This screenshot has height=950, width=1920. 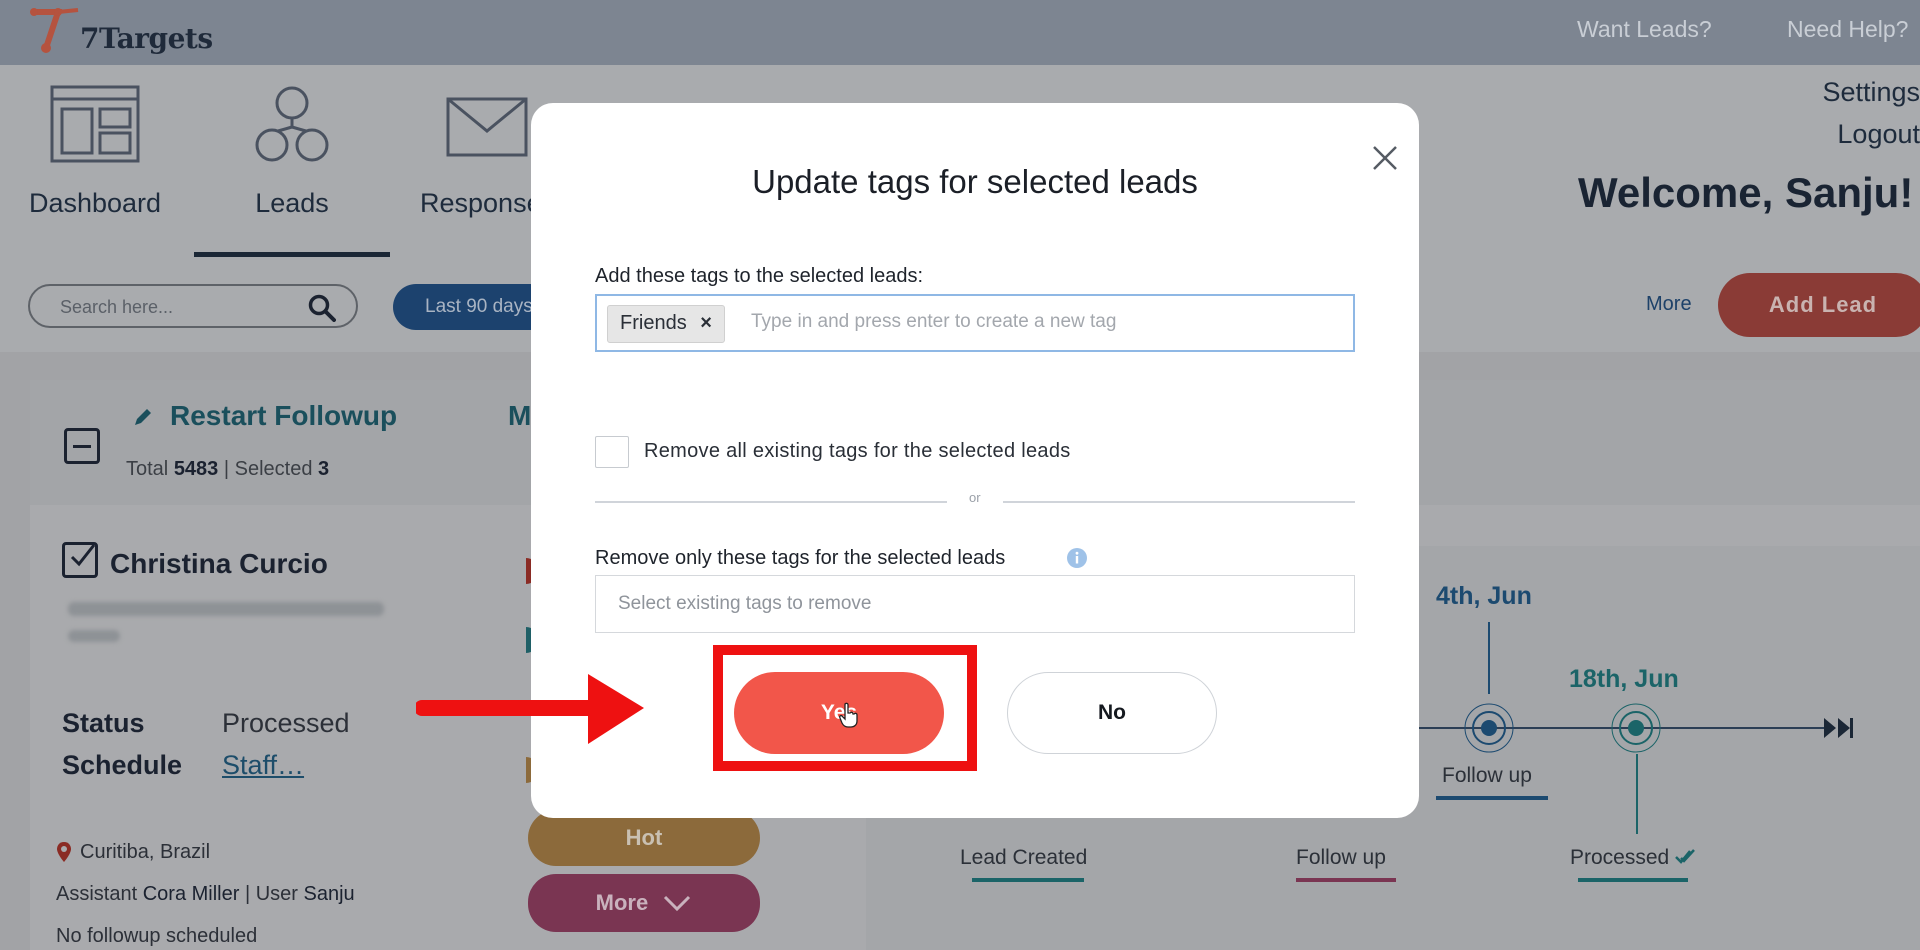 What do you see at coordinates (324, 469) in the screenshot?
I see `selected-count: 3` at bounding box center [324, 469].